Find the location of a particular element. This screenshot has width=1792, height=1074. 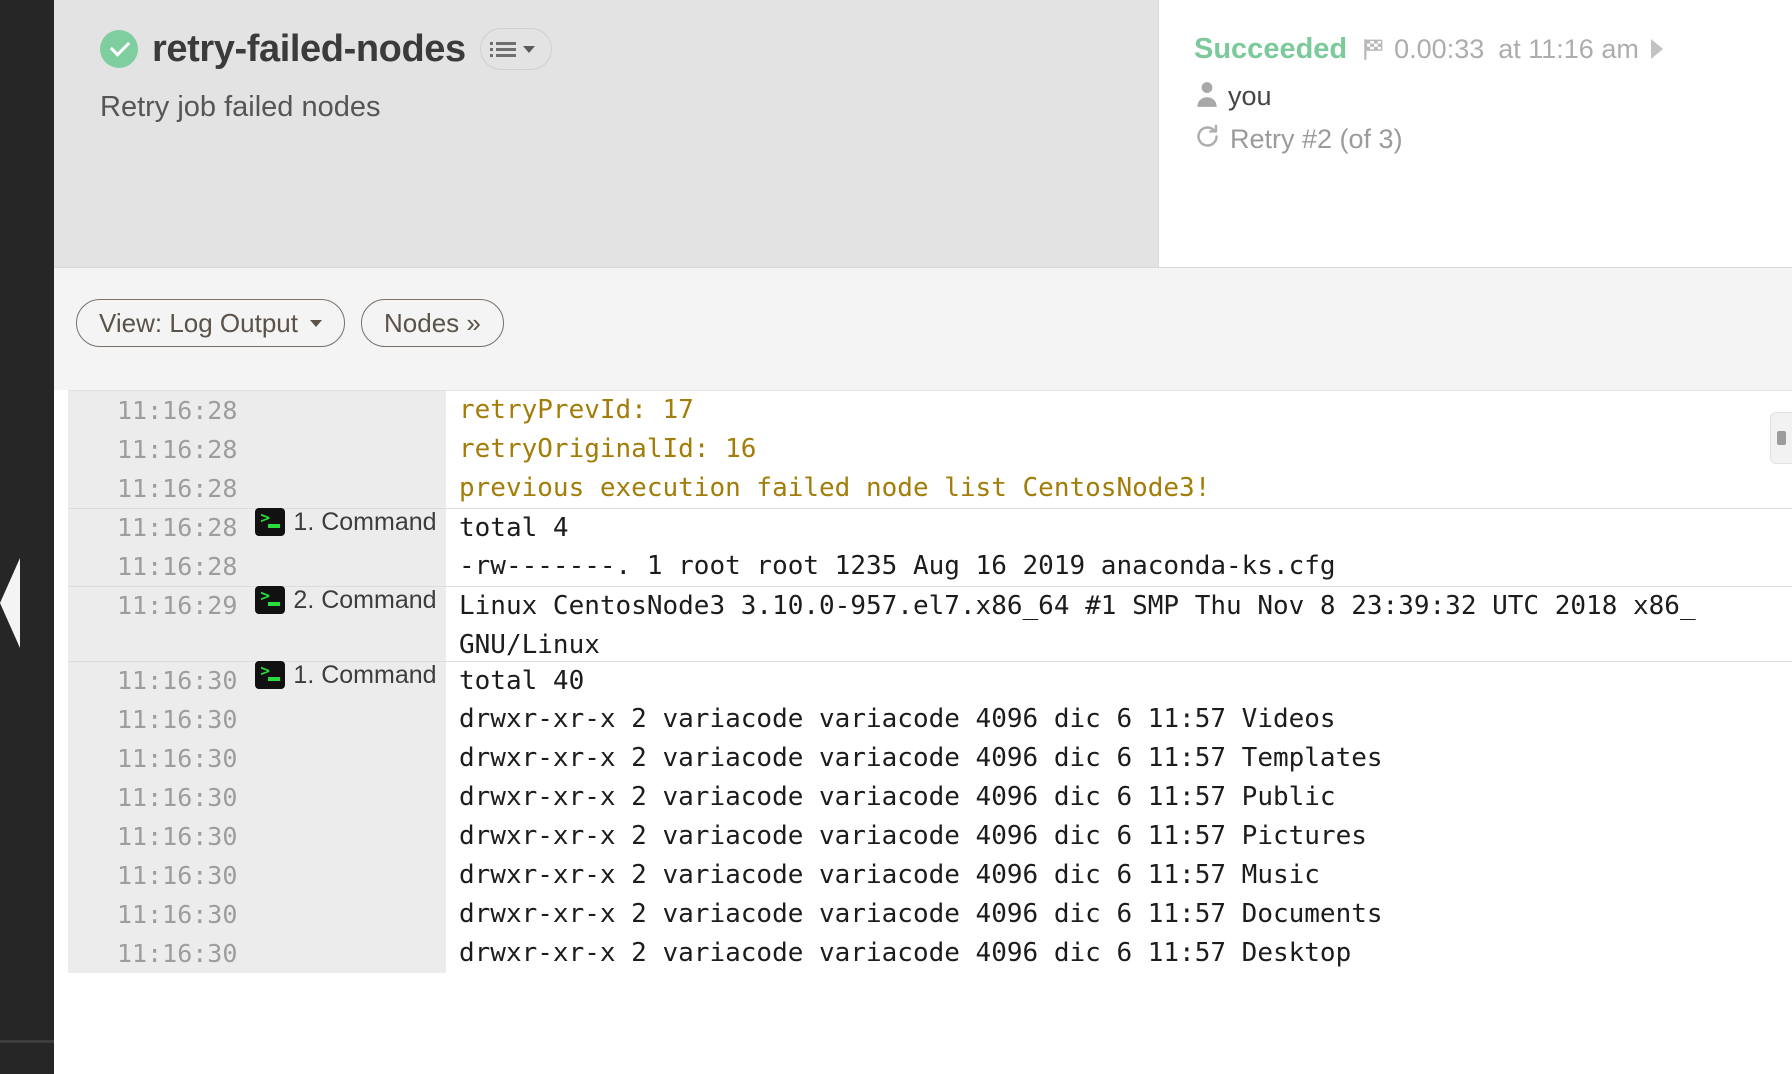

log-row: 11:16:28 >1. Command total 4 is located at coordinates (923, 527).